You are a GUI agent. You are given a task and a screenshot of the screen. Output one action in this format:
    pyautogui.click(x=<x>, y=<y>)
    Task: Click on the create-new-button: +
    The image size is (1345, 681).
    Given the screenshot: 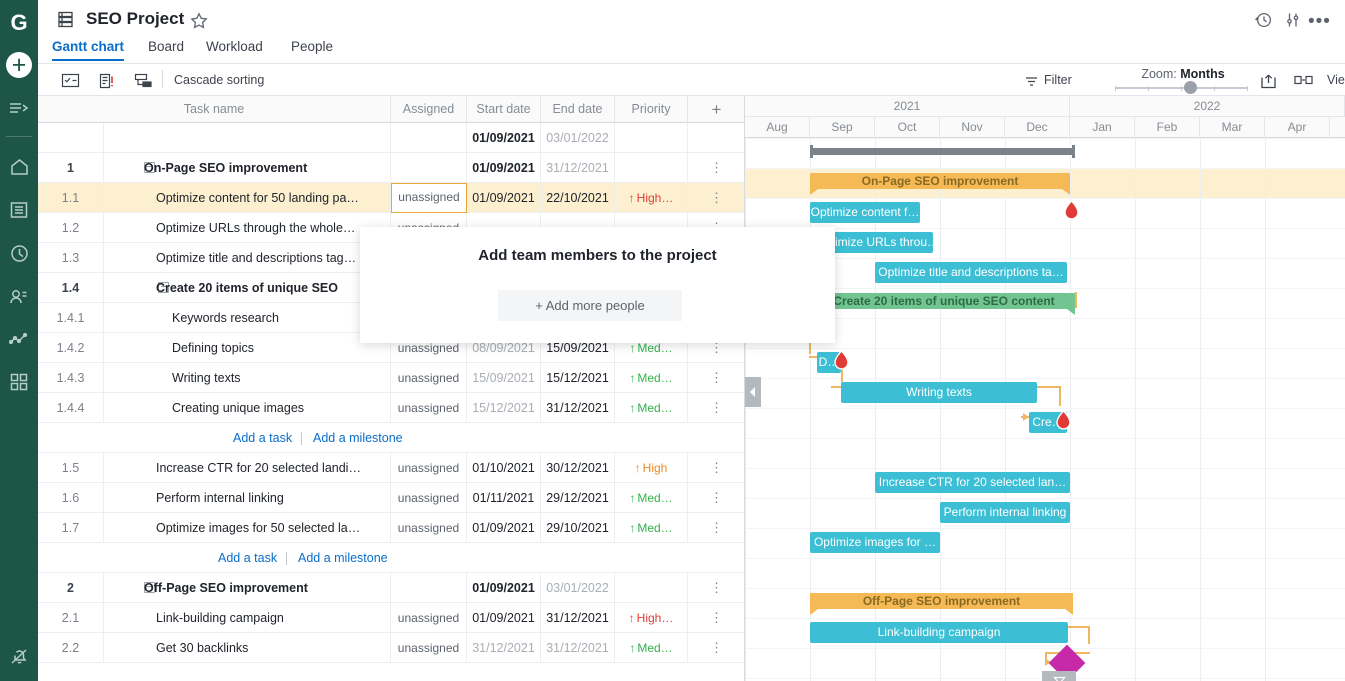 What is the action you would take?
    pyautogui.click(x=19, y=65)
    